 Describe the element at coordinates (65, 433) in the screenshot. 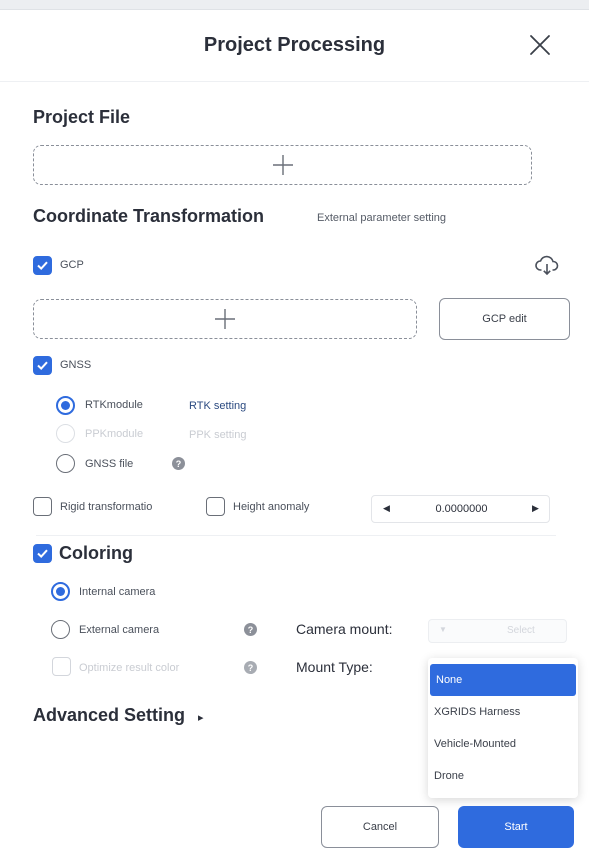

I see `ppk-module-radio` at that location.